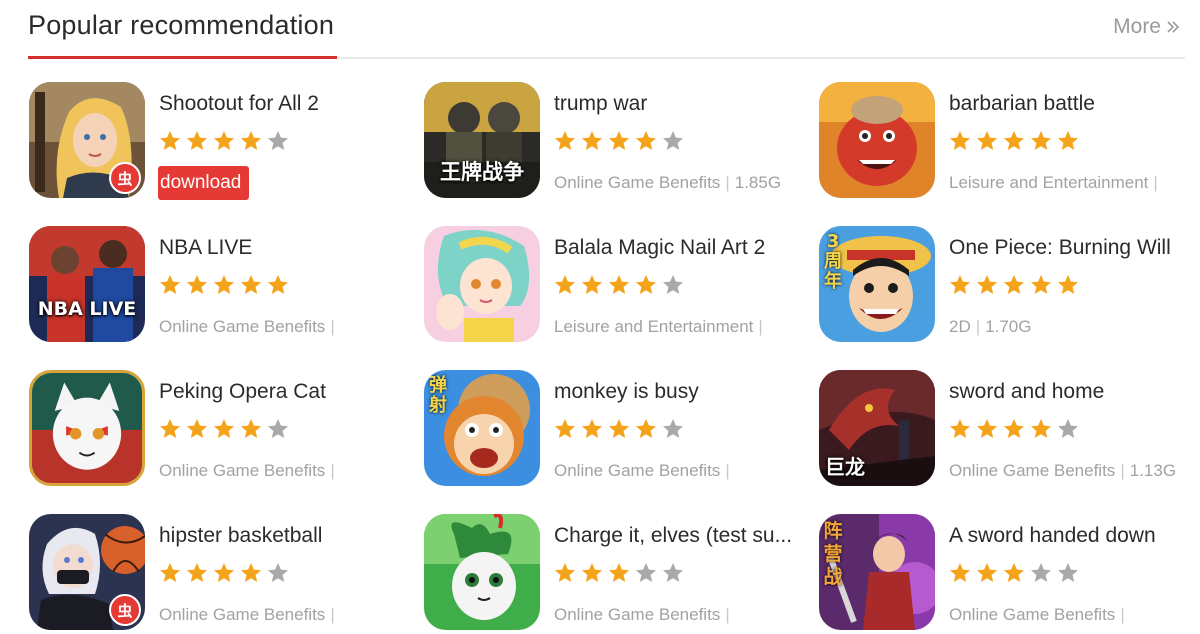 Image resolution: width=1200 pixels, height=634 pixels. I want to click on masked-baller-icon: 虫, so click(87, 572).